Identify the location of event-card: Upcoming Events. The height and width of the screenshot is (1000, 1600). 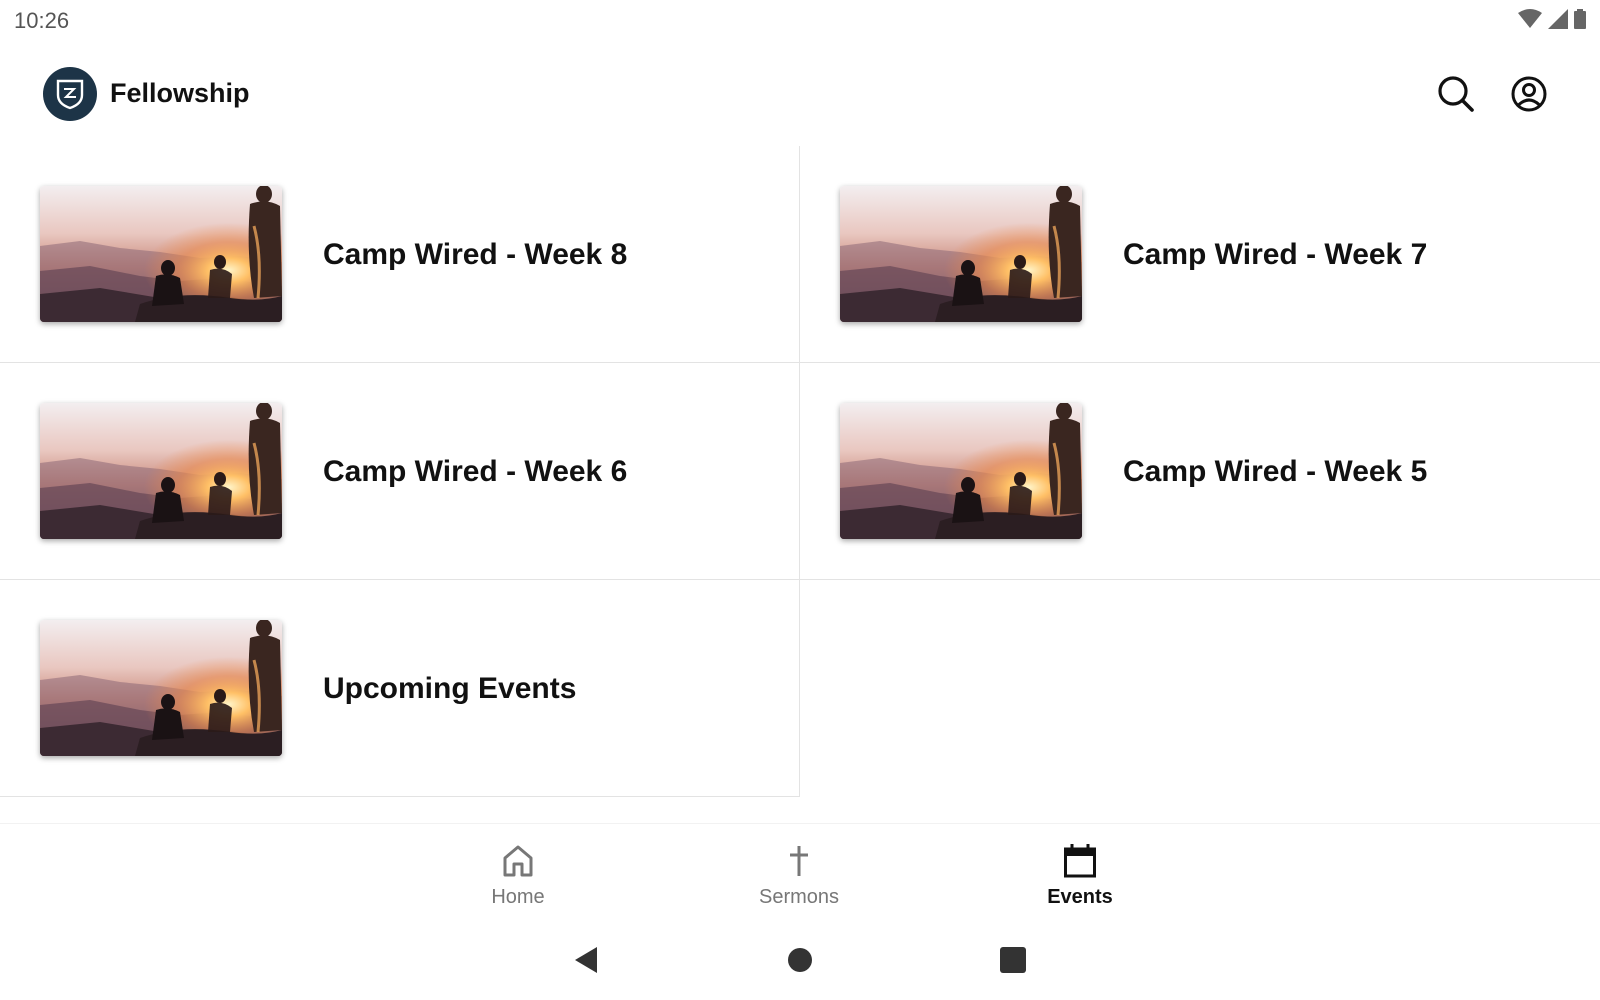
(400, 688).